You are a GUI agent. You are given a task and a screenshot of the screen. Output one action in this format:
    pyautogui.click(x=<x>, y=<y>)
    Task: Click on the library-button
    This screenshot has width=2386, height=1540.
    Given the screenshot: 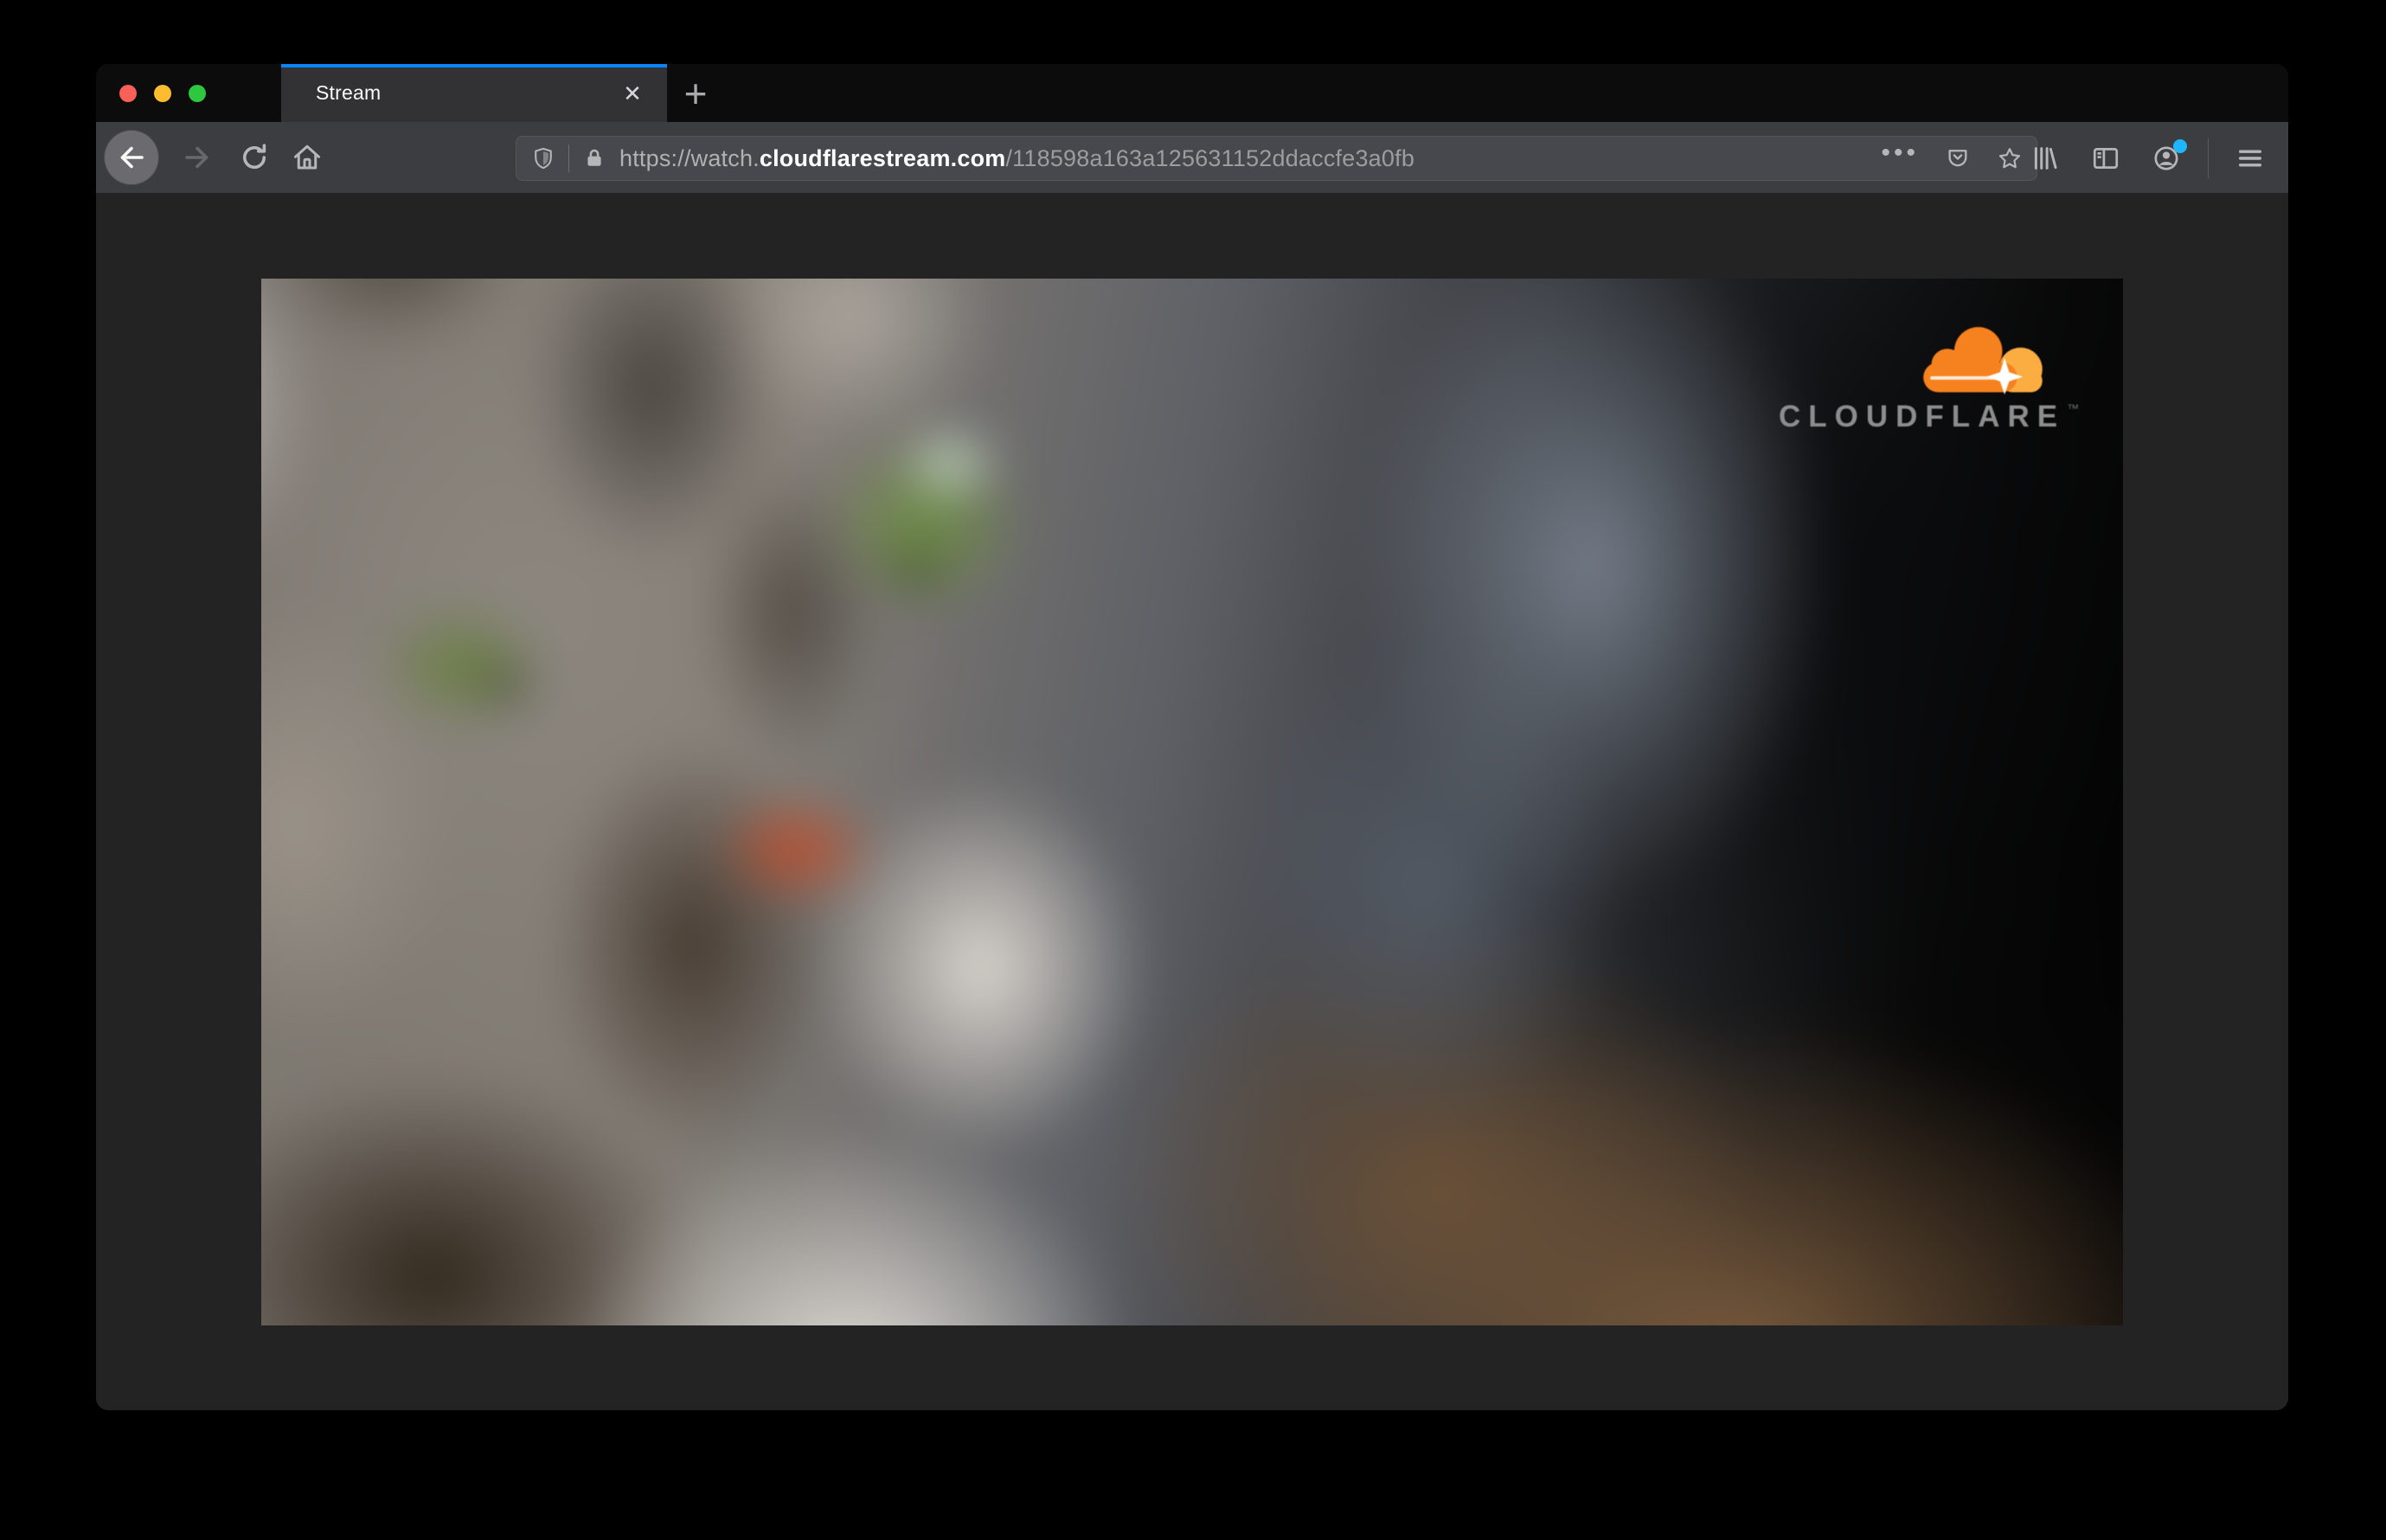 What is the action you would take?
    pyautogui.click(x=2045, y=158)
    